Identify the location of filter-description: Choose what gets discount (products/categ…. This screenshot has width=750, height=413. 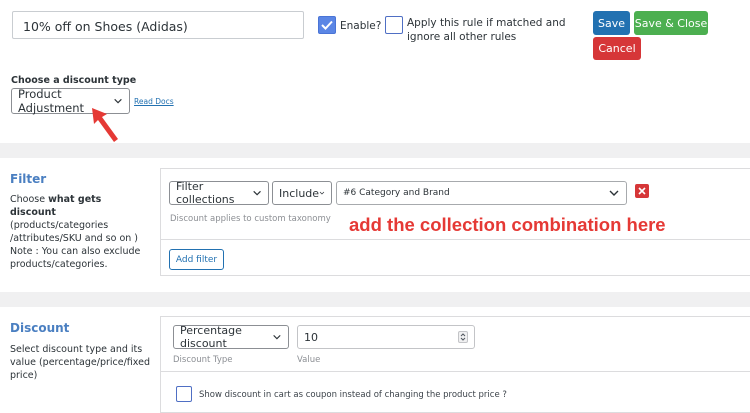
(74, 219).